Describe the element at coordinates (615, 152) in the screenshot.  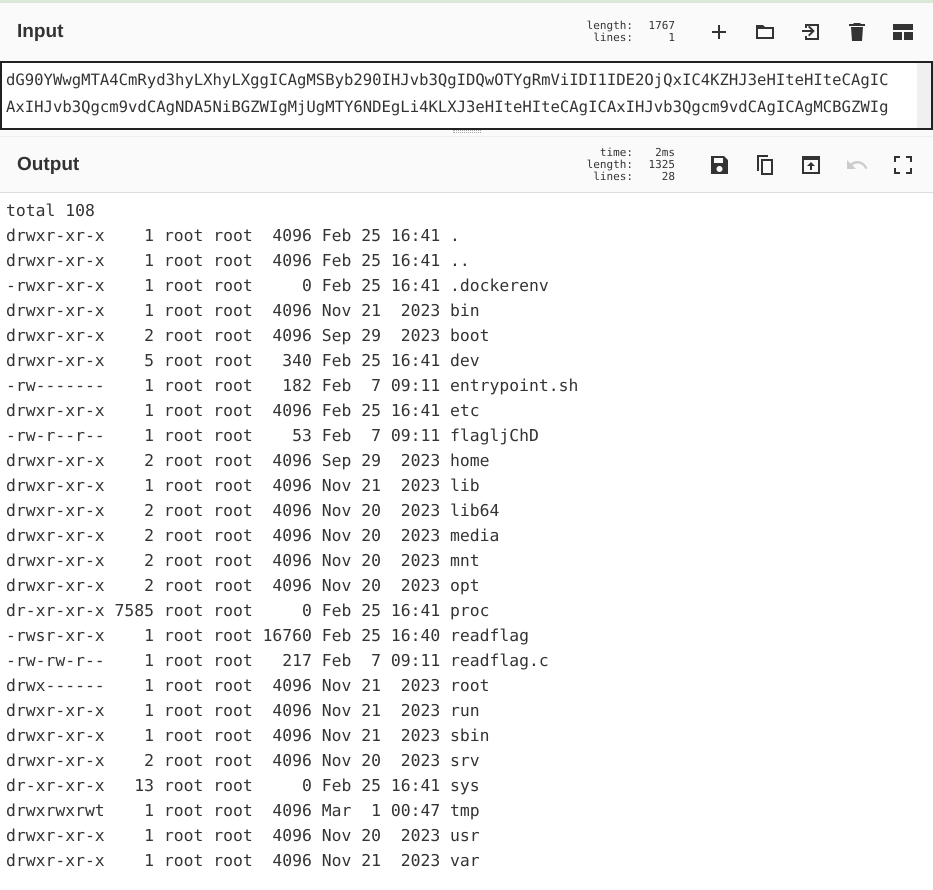
I see `stat-label: time:` at that location.